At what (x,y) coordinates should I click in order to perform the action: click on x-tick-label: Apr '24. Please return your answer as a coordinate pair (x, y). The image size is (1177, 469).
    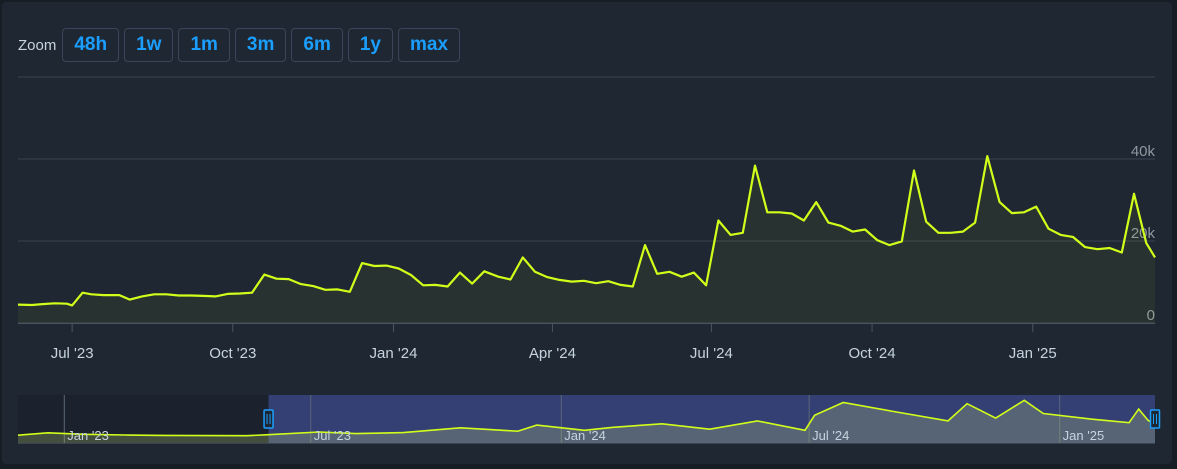
    Looking at the image, I should click on (552, 353).